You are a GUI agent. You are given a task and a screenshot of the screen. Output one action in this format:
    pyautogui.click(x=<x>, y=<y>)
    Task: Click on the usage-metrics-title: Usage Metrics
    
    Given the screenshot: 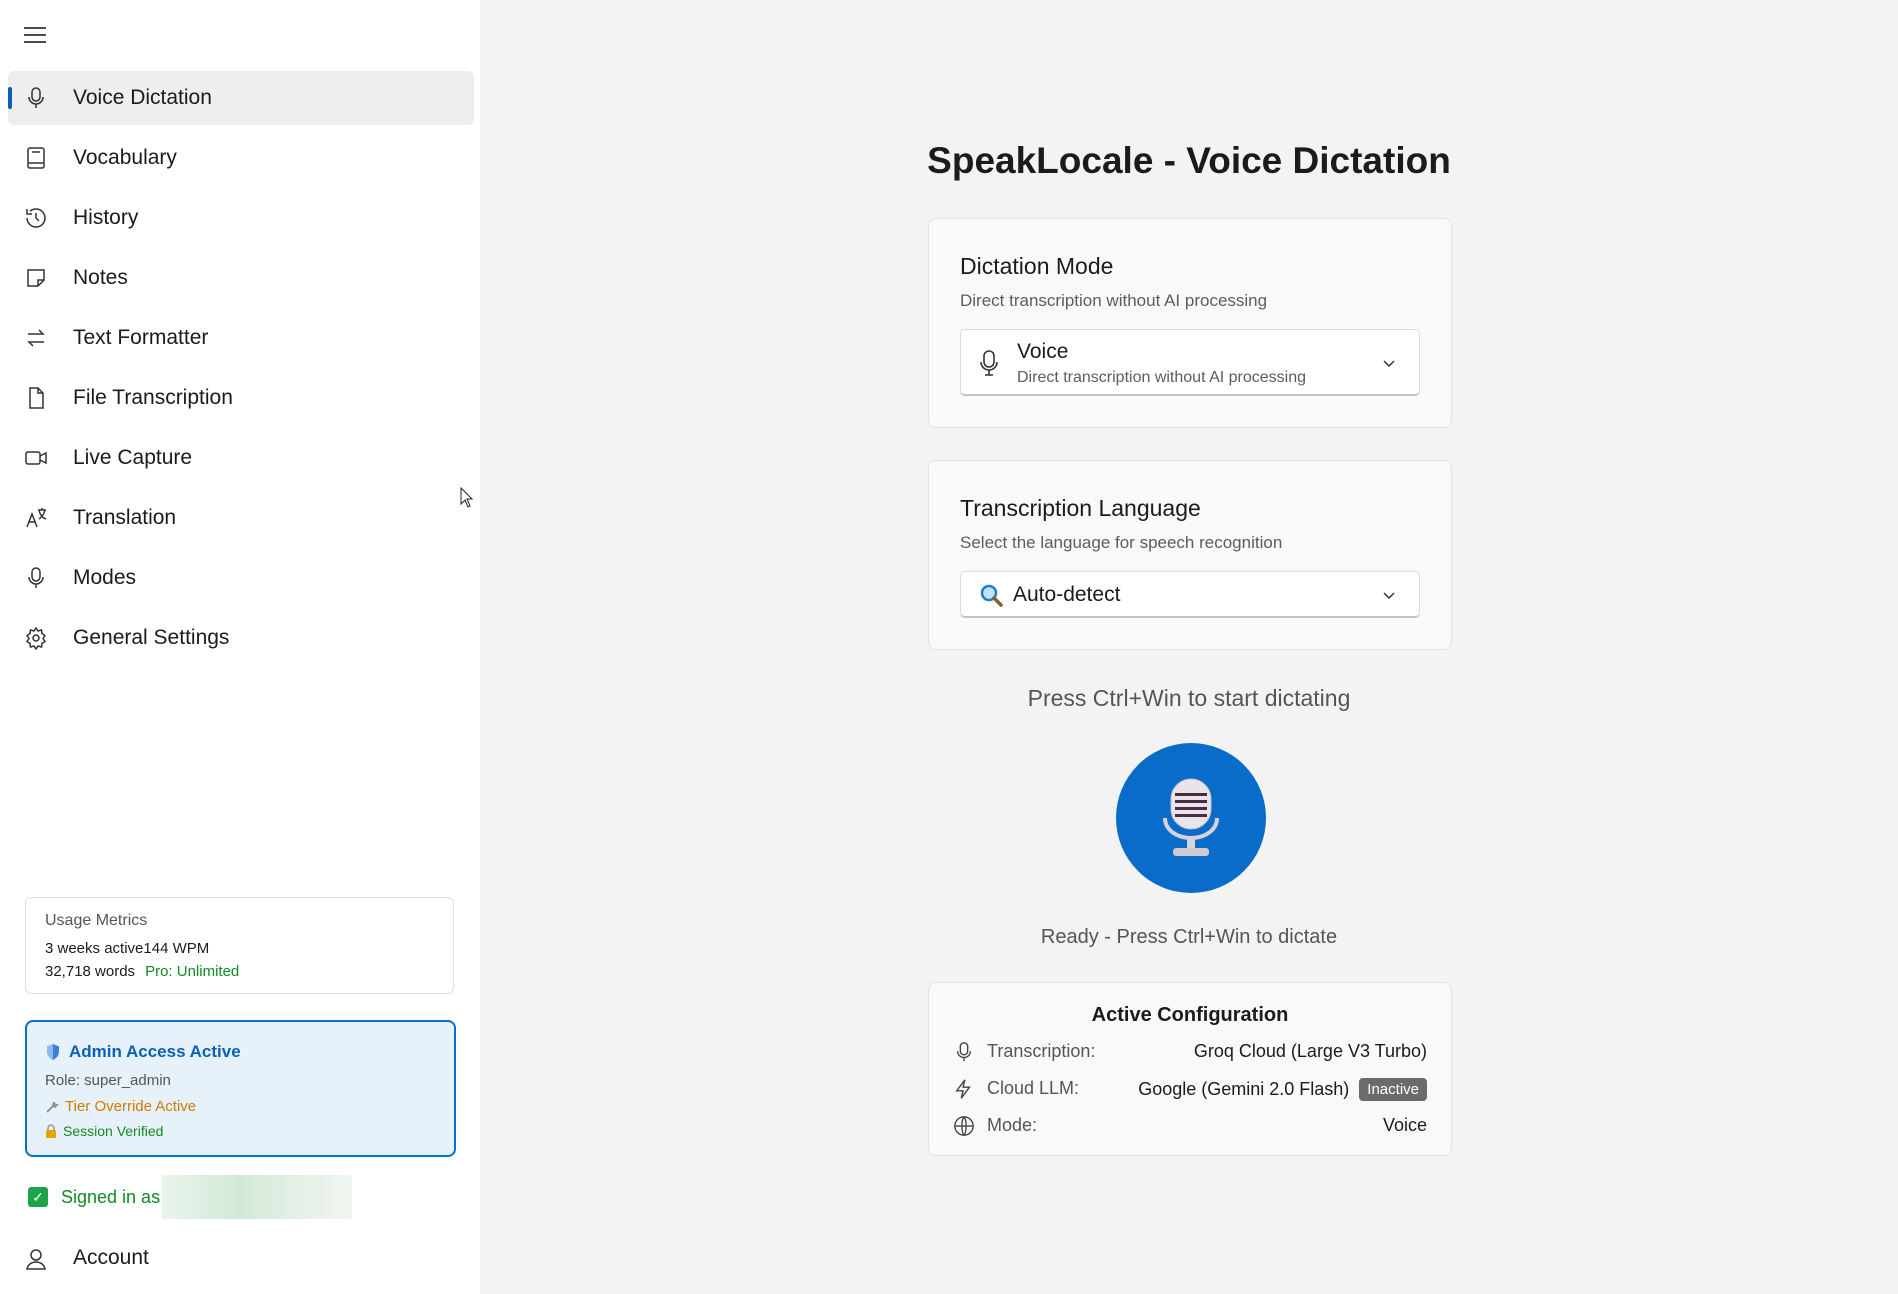 What is the action you would take?
    pyautogui.click(x=96, y=920)
    